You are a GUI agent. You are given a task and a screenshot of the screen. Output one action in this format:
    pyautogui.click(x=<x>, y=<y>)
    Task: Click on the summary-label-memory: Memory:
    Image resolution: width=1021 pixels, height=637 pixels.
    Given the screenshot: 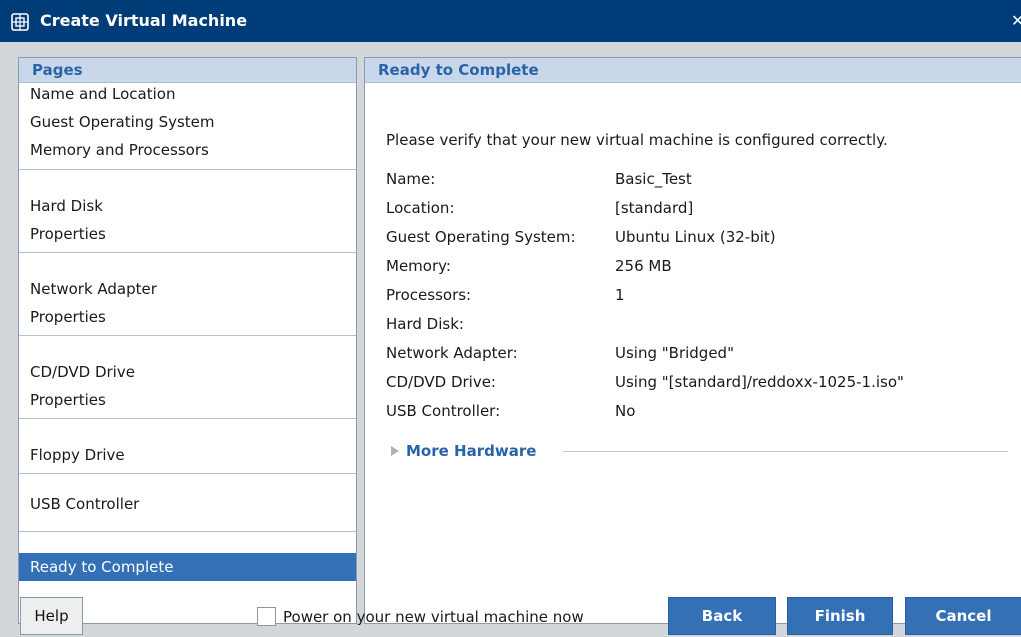 What is the action you would take?
    pyautogui.click(x=418, y=266)
    